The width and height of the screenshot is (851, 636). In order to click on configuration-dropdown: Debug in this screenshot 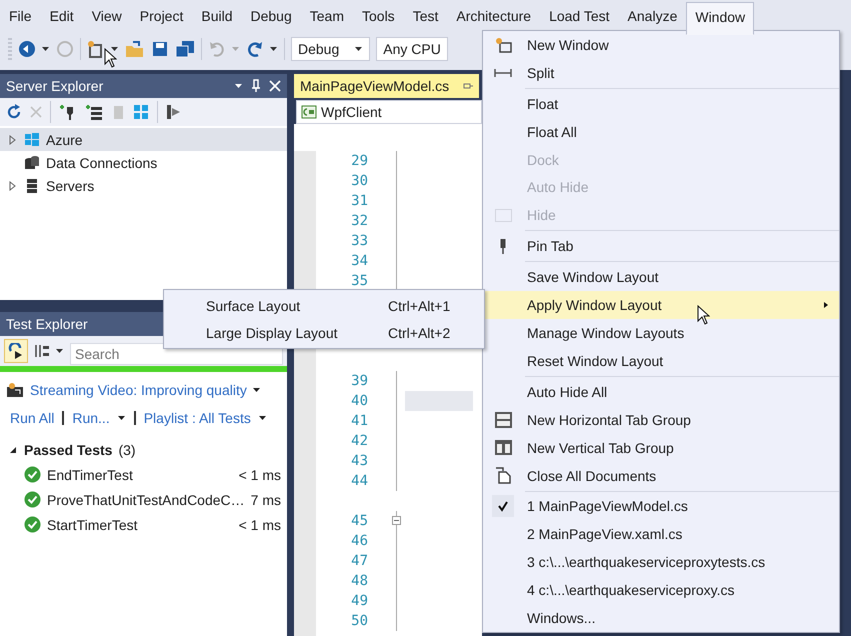, I will do `click(330, 49)`.